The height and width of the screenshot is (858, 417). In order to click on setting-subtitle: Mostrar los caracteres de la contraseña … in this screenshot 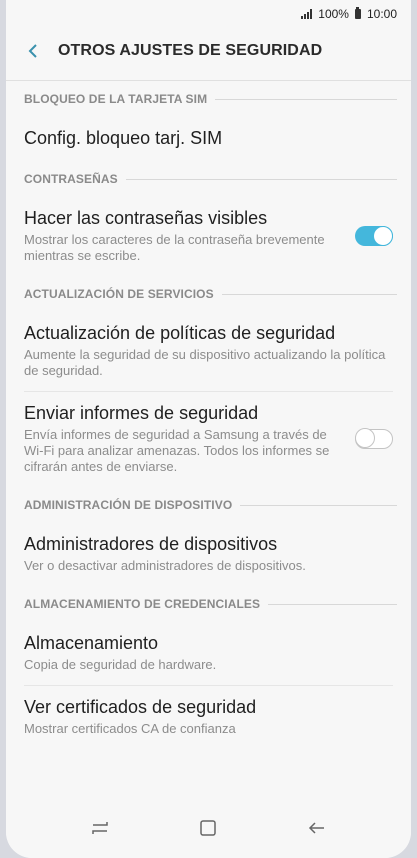, I will do `click(174, 247)`.